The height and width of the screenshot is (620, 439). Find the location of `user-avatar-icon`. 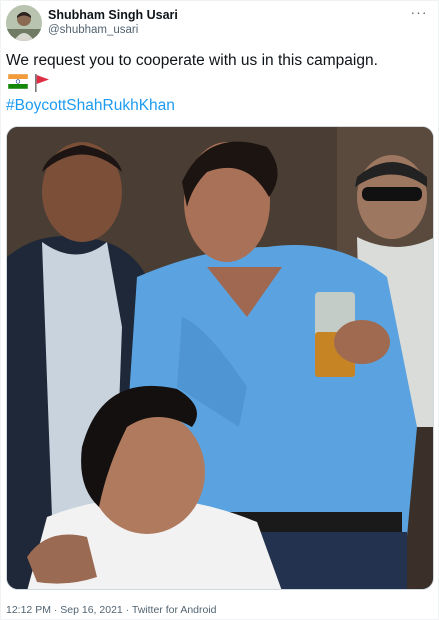

user-avatar-icon is located at coordinates (24, 23).